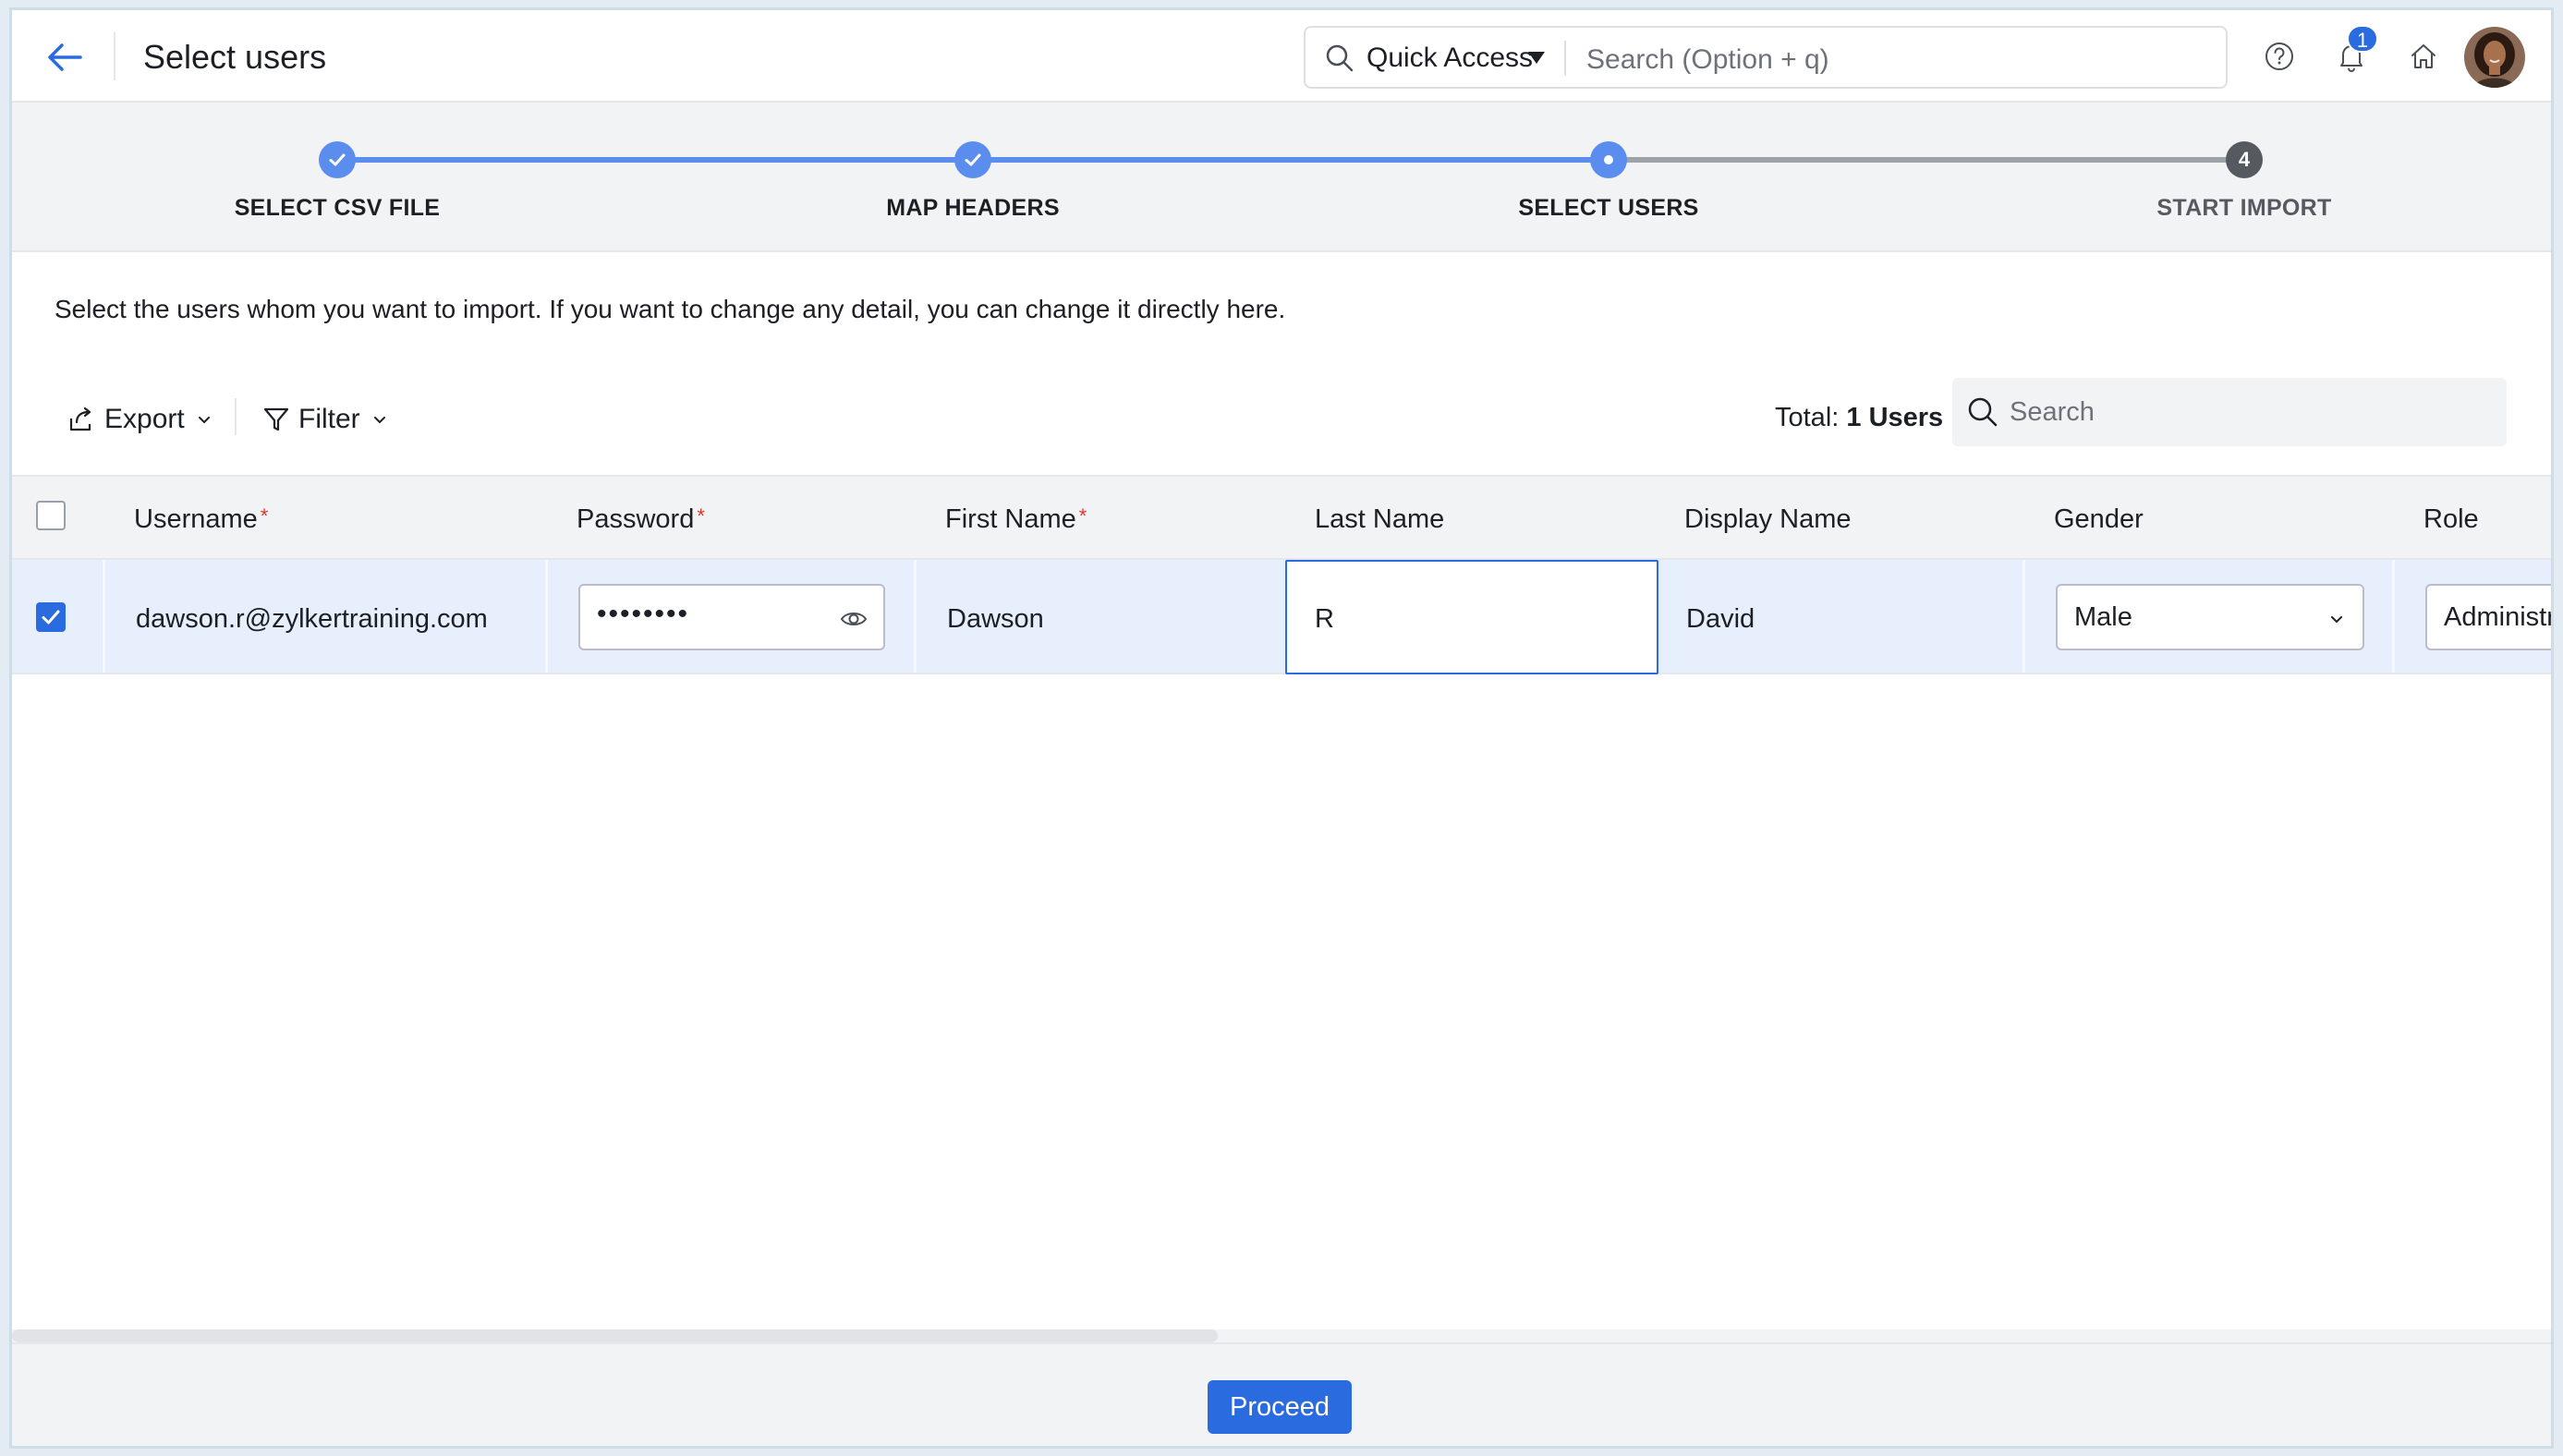 Image resolution: width=2563 pixels, height=1456 pixels. What do you see at coordinates (995, 619) in the screenshot?
I see `first-name-cell: Dawson` at bounding box center [995, 619].